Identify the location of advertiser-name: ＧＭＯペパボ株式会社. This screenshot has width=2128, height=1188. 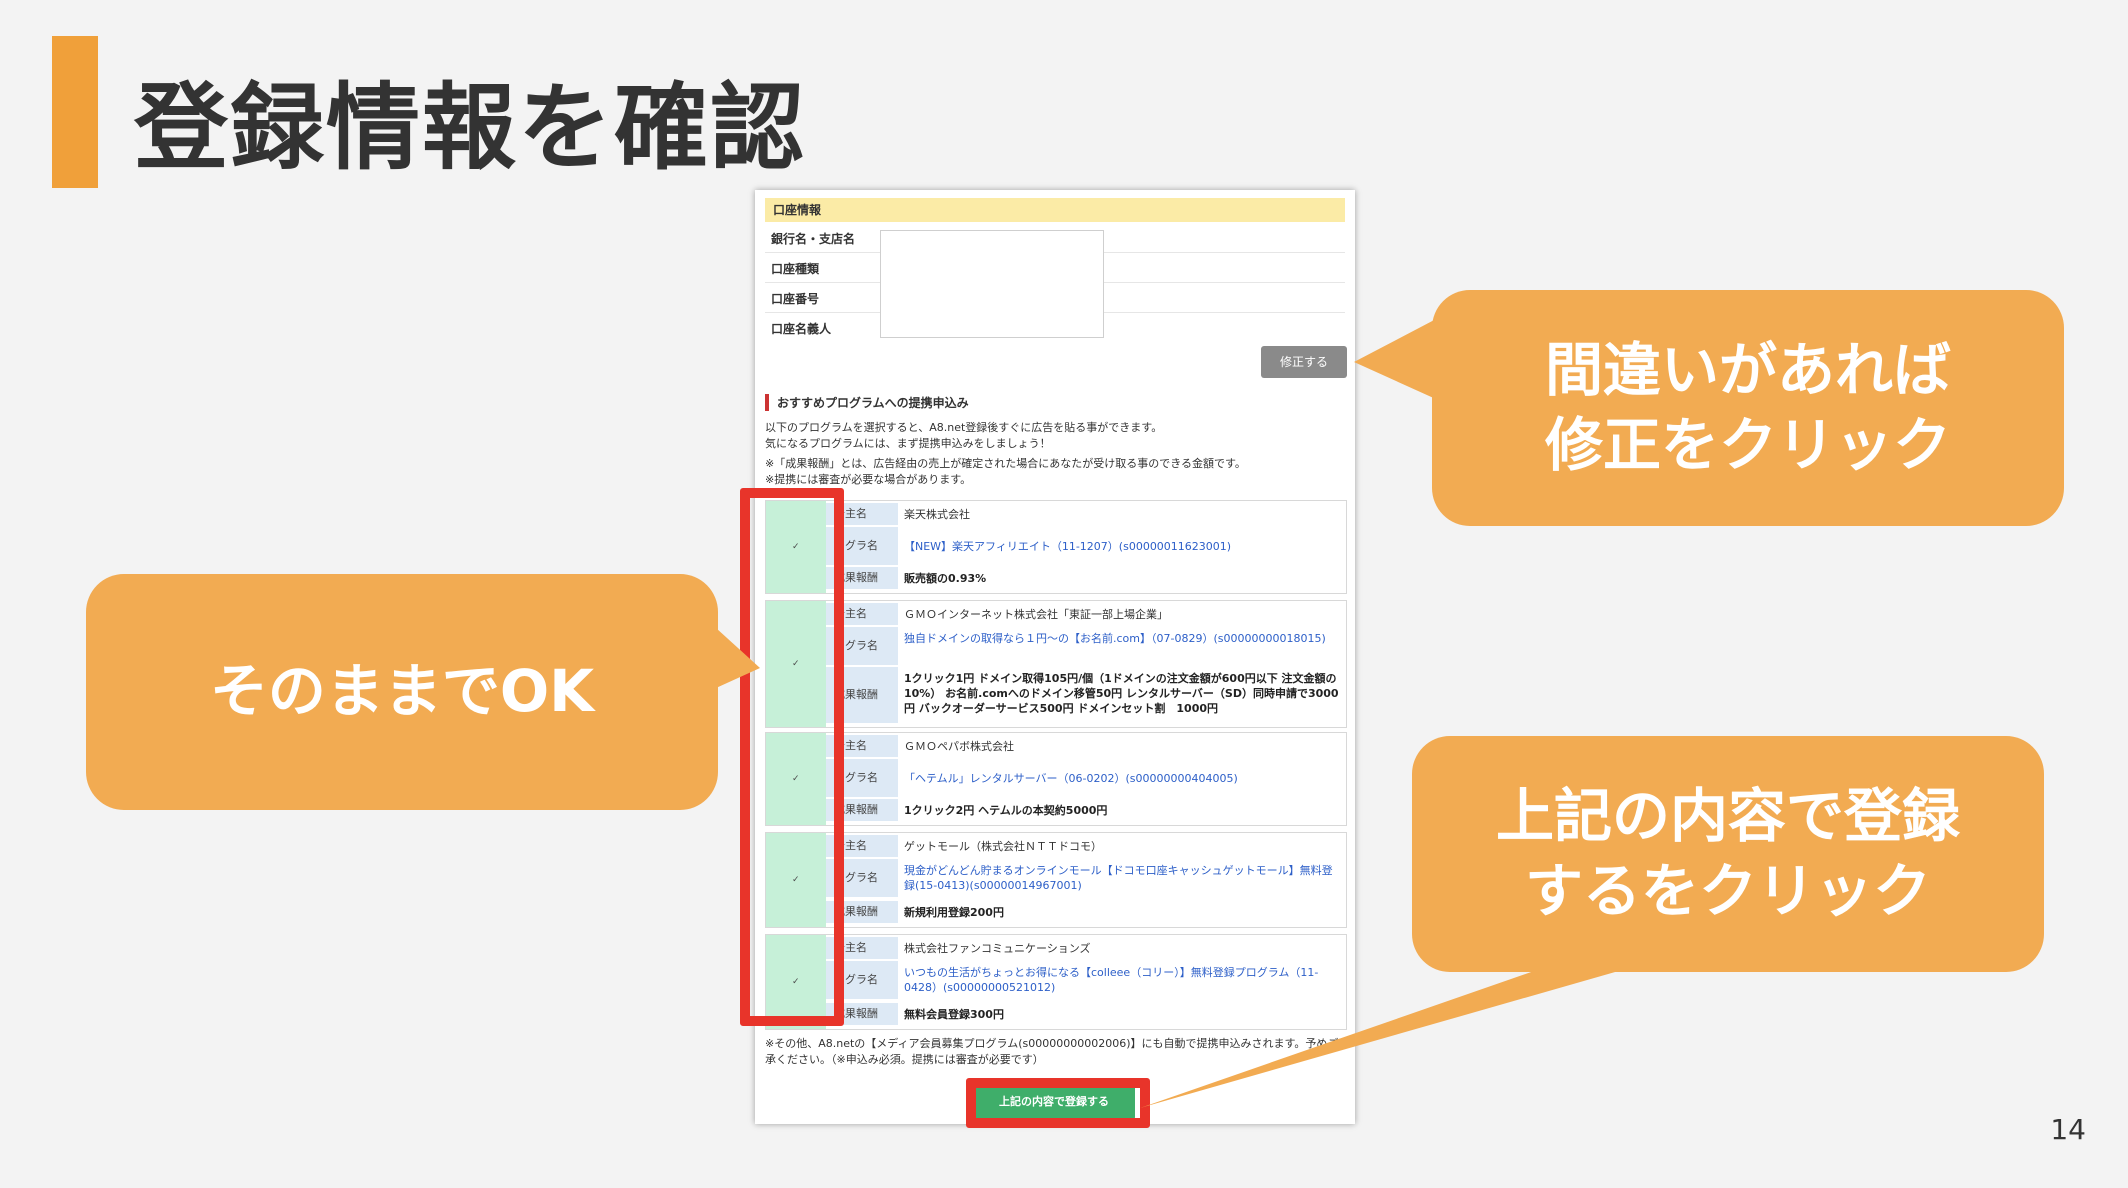
(959, 746).